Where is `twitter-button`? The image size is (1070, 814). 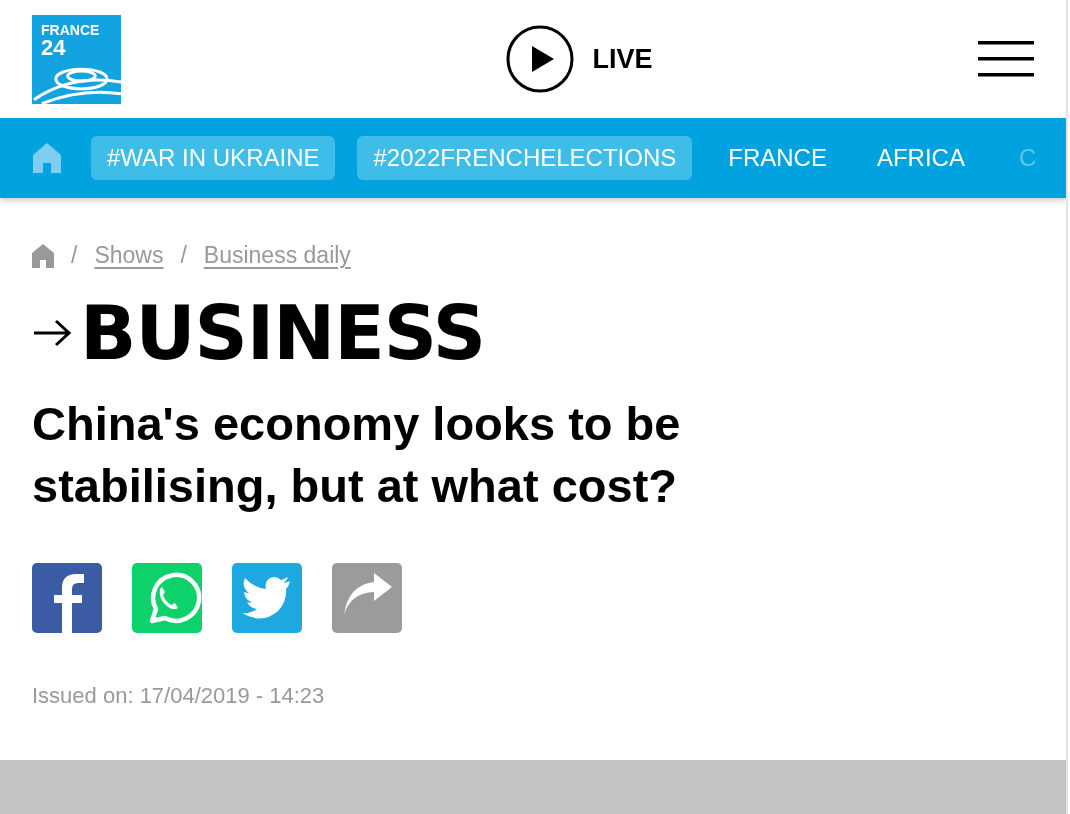
twitter-button is located at coordinates (267, 598).